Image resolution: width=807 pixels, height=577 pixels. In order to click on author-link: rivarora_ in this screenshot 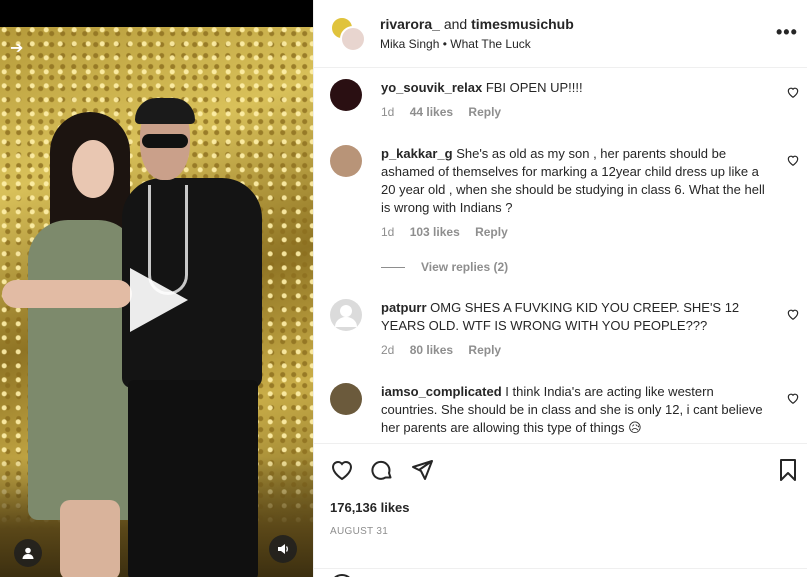, I will do `click(410, 24)`.